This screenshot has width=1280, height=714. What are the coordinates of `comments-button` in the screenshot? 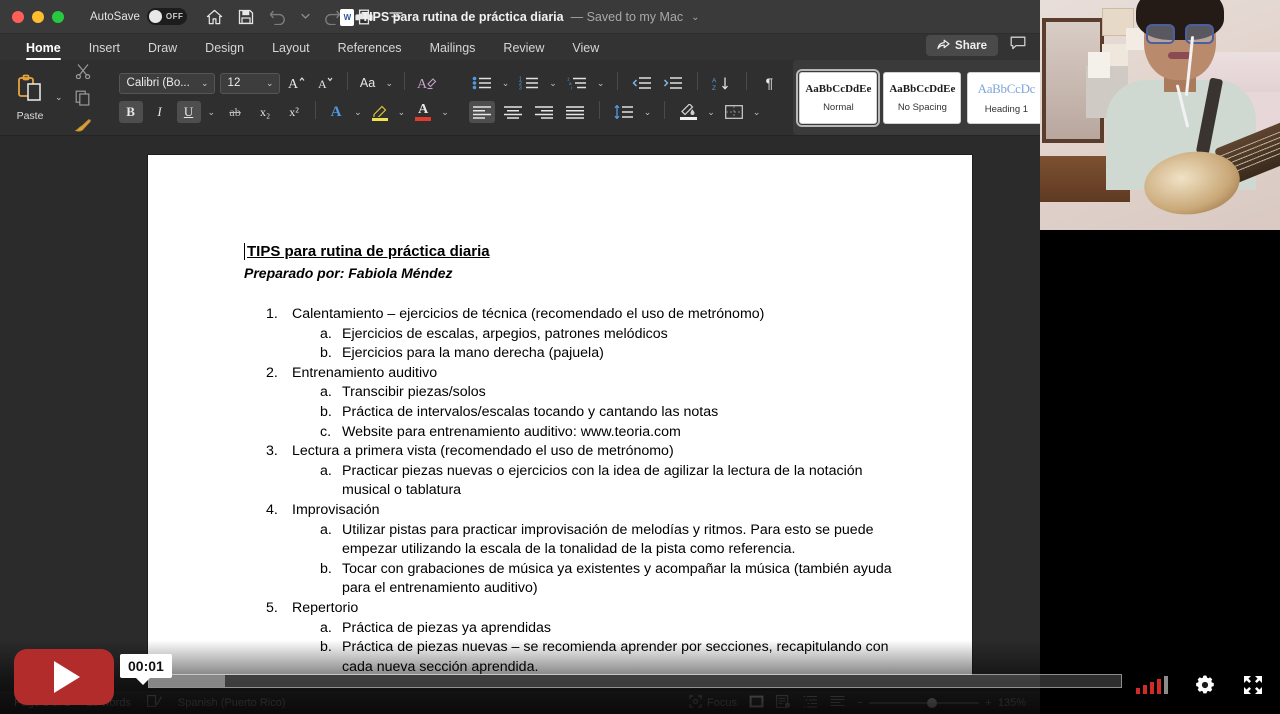 It's located at (1018, 45).